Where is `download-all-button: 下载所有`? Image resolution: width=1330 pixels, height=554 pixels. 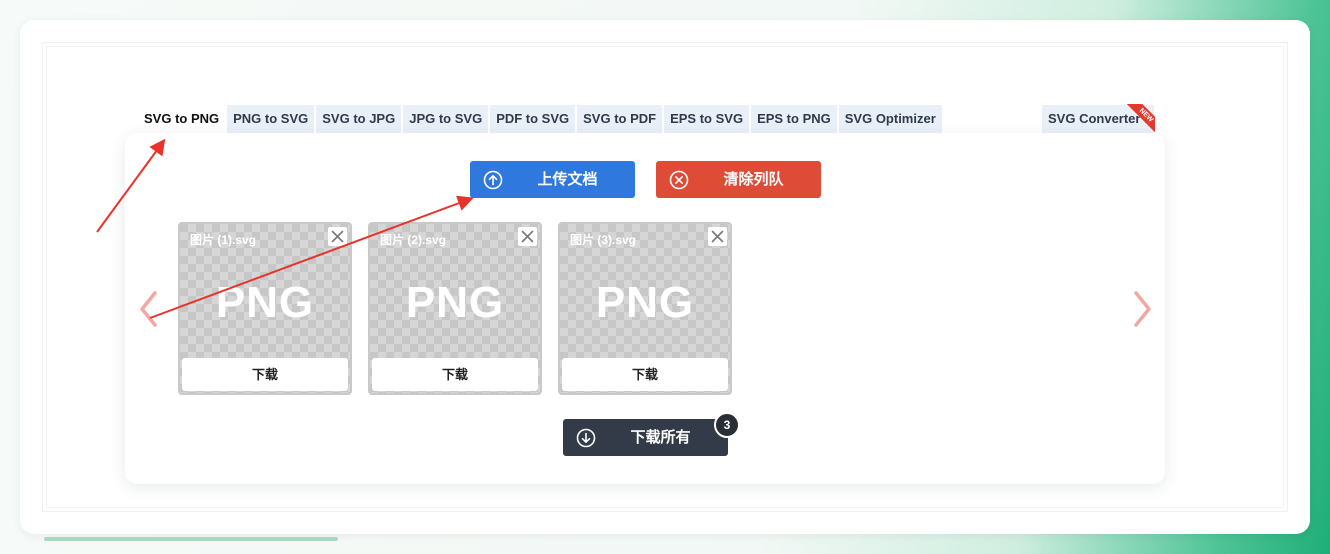
download-all-button: 下载所有 is located at coordinates (645, 437).